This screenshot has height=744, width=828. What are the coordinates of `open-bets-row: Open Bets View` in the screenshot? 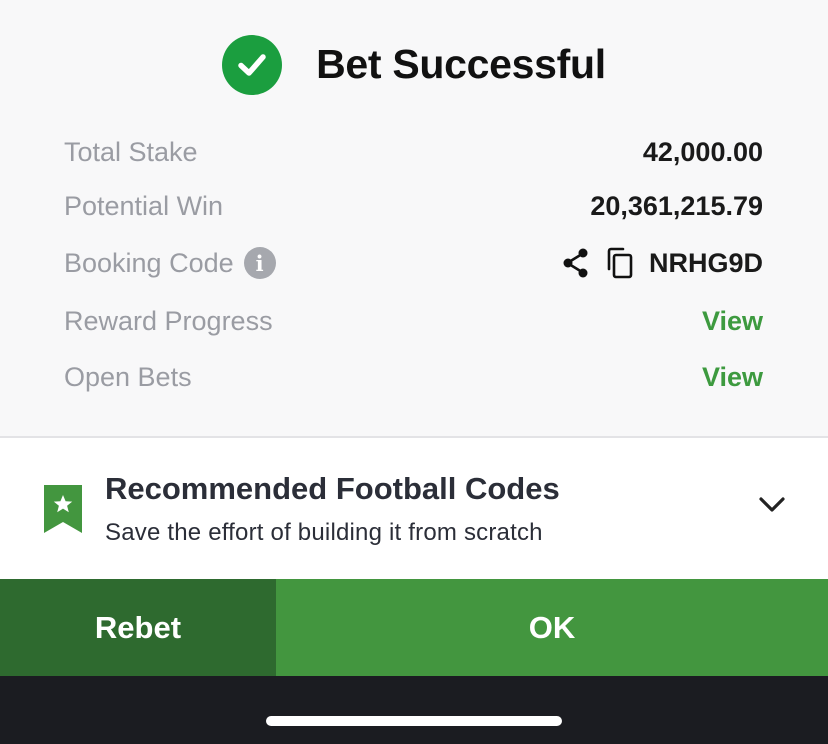 It's located at (413, 377).